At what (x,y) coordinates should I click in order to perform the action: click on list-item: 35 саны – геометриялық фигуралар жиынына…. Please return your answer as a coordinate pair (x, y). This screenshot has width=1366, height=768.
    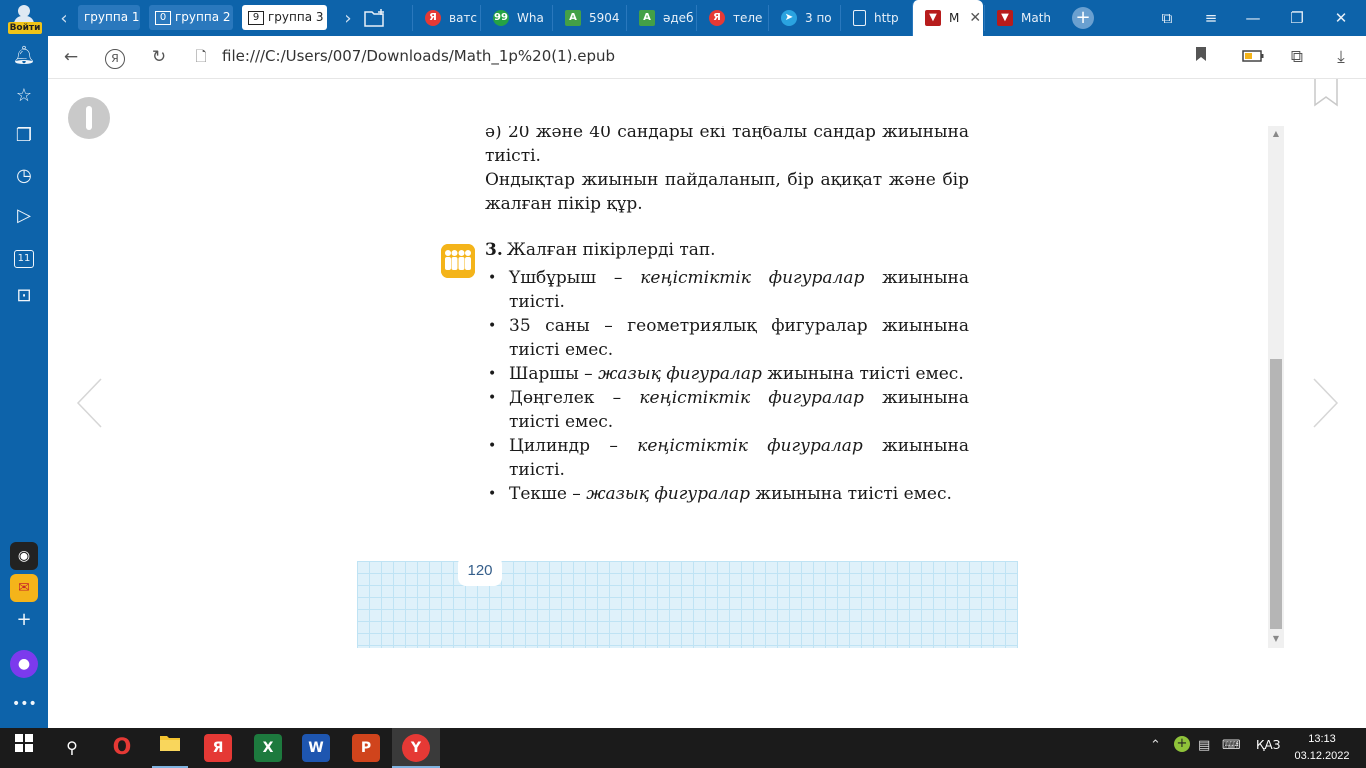
    Looking at the image, I should click on (727, 338).